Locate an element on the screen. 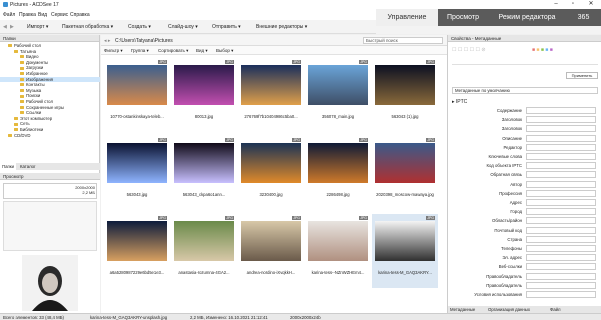  thumbnail-item: JPG 563043 (1).jpg is located at coordinates (405, 95).